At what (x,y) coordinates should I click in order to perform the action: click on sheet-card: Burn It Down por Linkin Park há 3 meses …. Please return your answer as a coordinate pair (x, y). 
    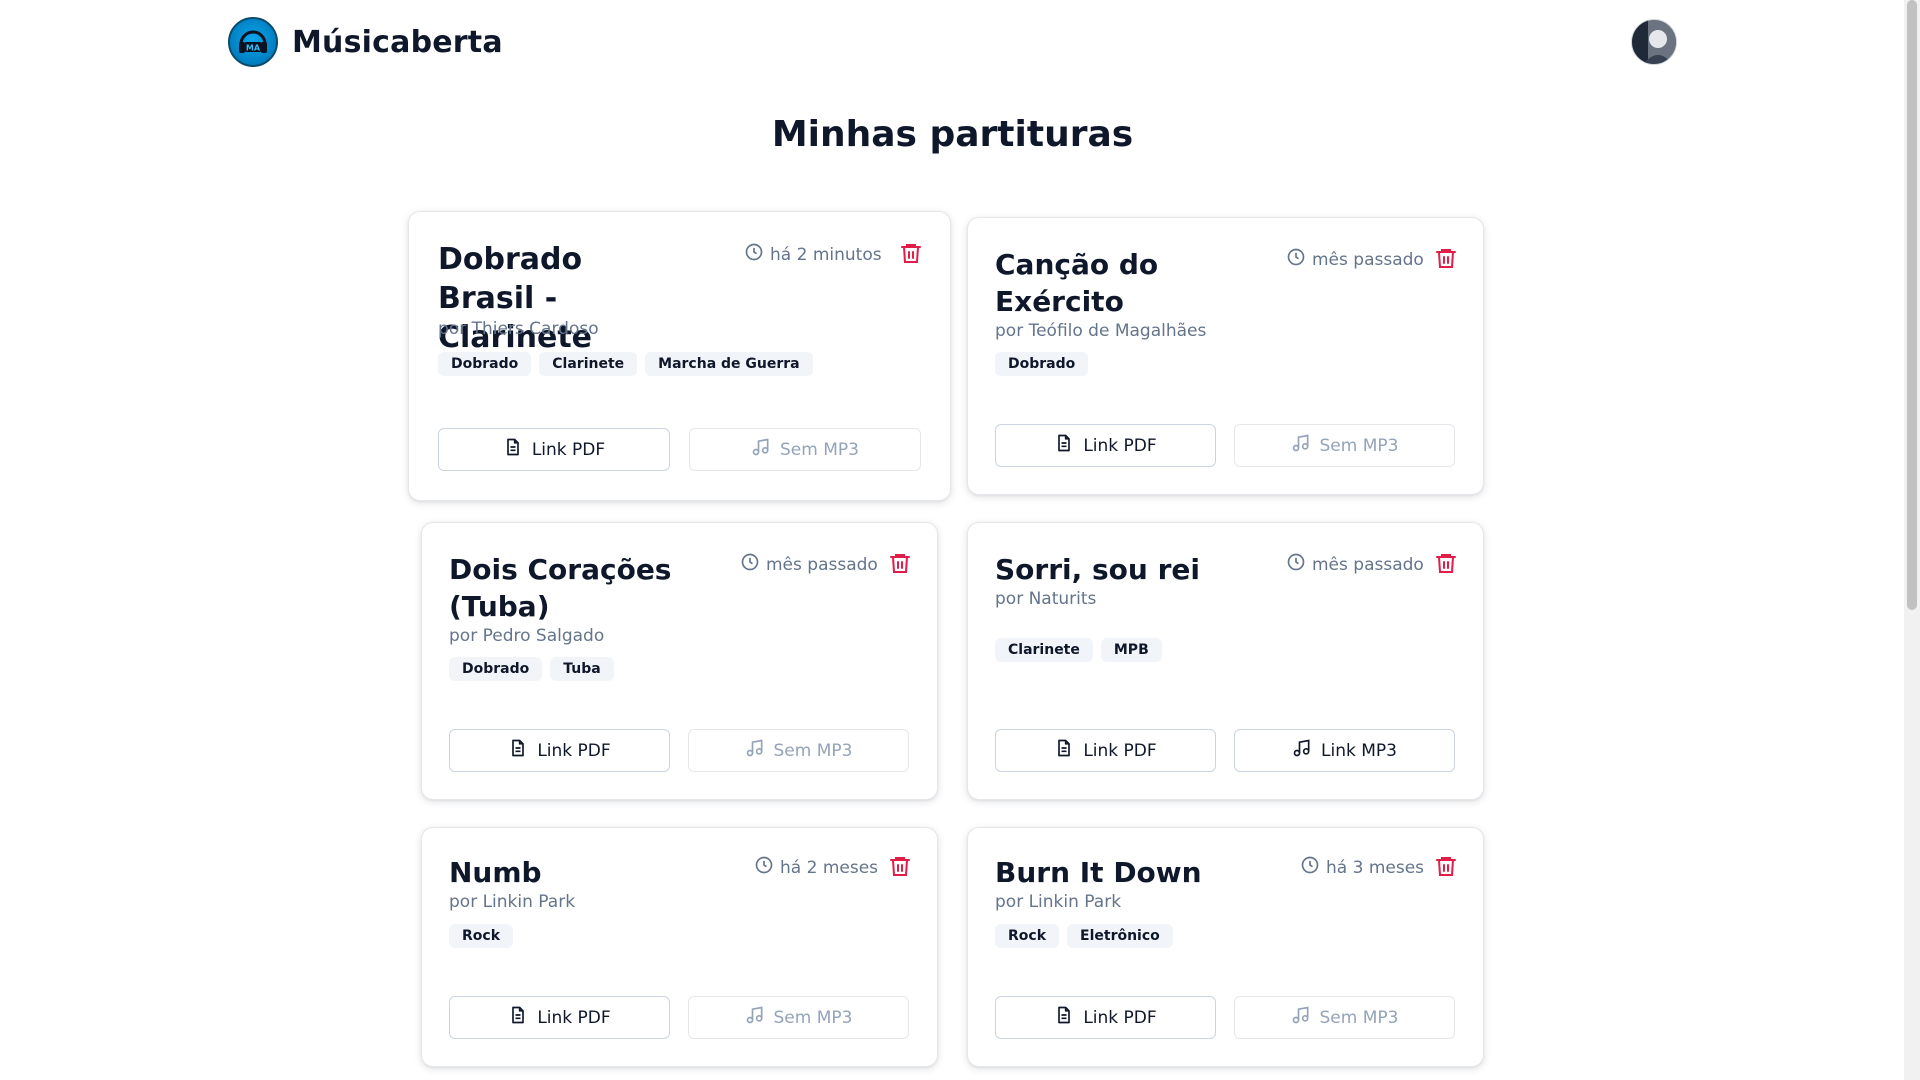
    Looking at the image, I should click on (1225, 947).